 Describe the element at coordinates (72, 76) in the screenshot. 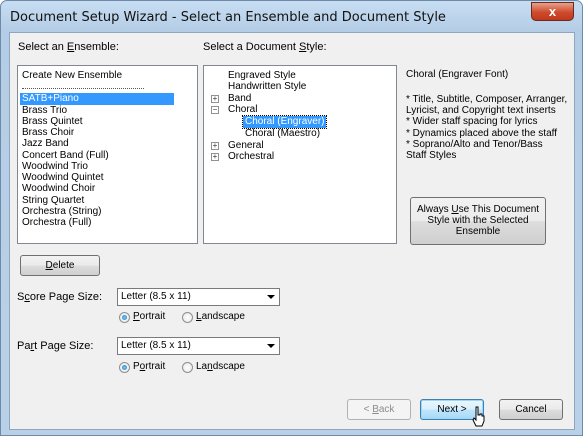

I see `list-item-create-new-ensemble: Create New Ensemble` at that location.